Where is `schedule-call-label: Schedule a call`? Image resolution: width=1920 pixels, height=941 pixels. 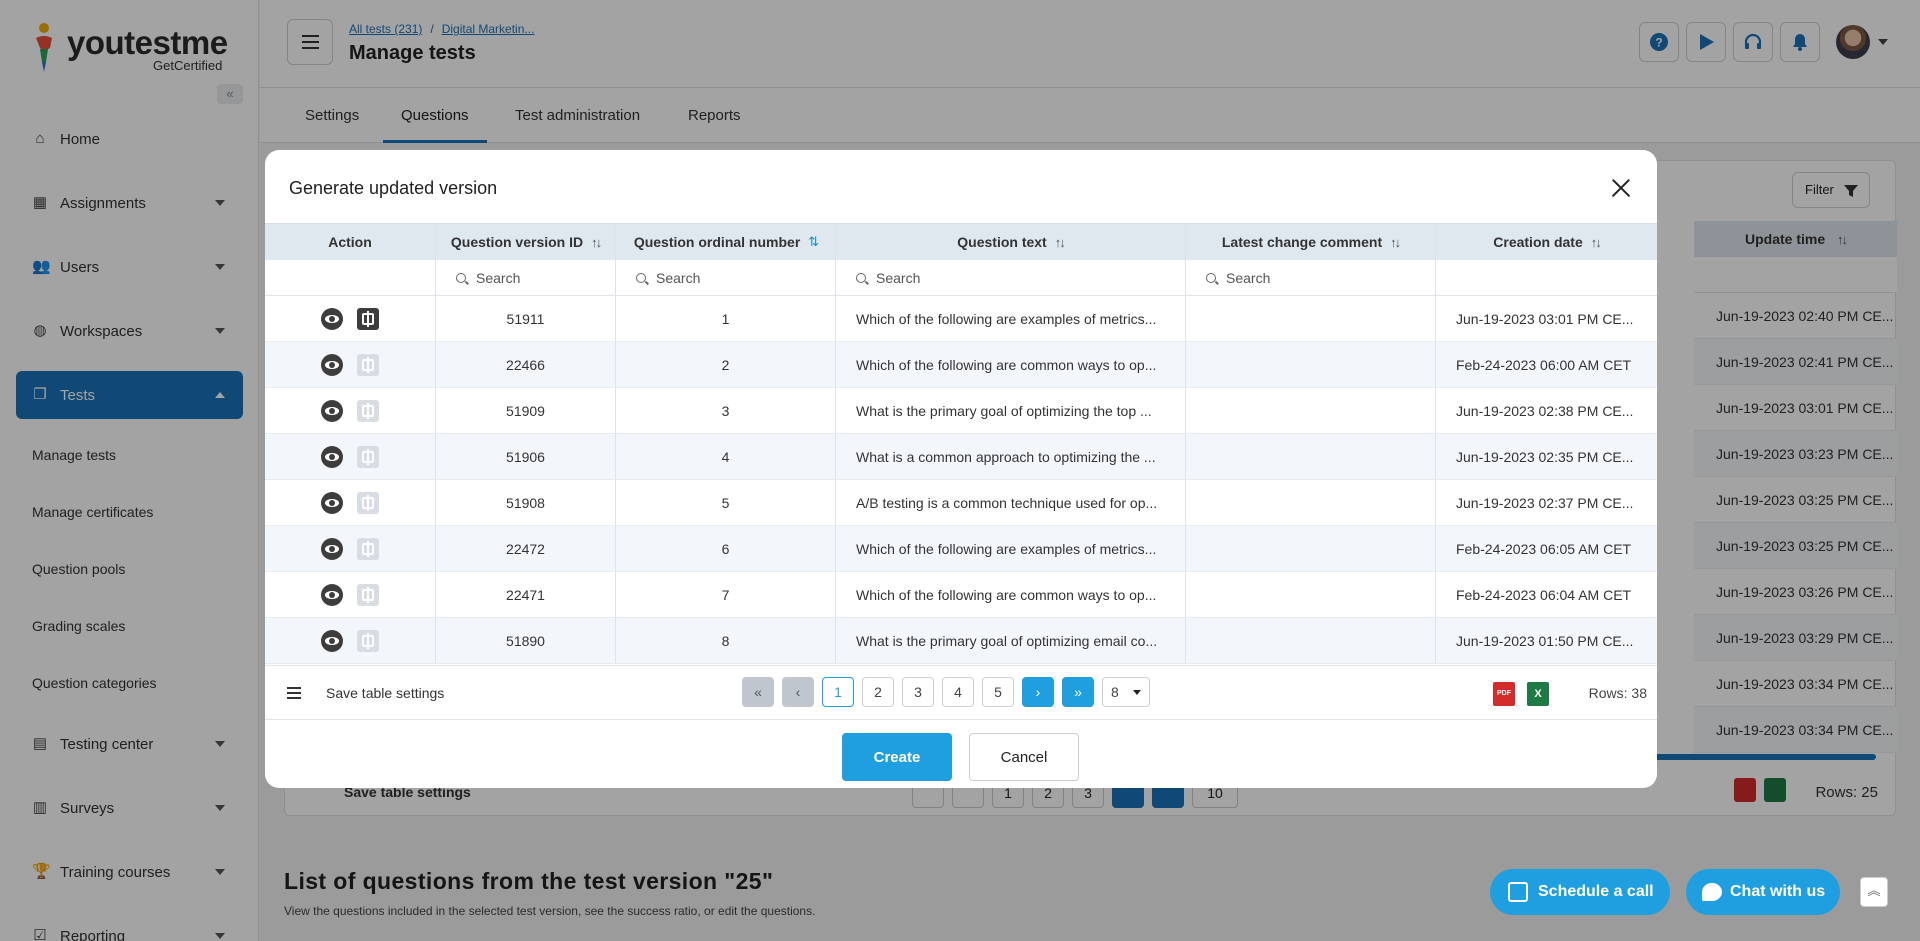 schedule-call-label: Schedule a call is located at coordinates (1596, 891).